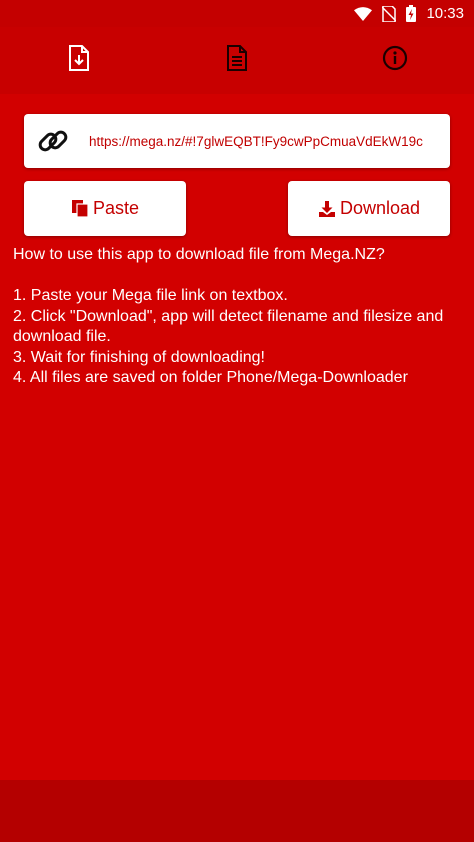  Describe the element at coordinates (389, 13) in the screenshot. I see `no-sim-icon` at that location.